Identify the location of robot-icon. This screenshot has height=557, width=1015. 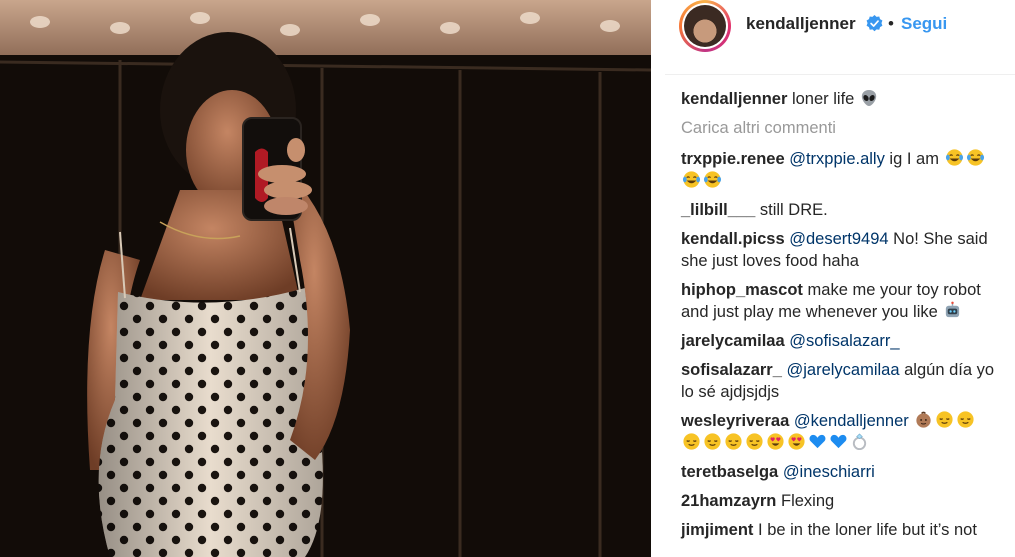
(953, 309).